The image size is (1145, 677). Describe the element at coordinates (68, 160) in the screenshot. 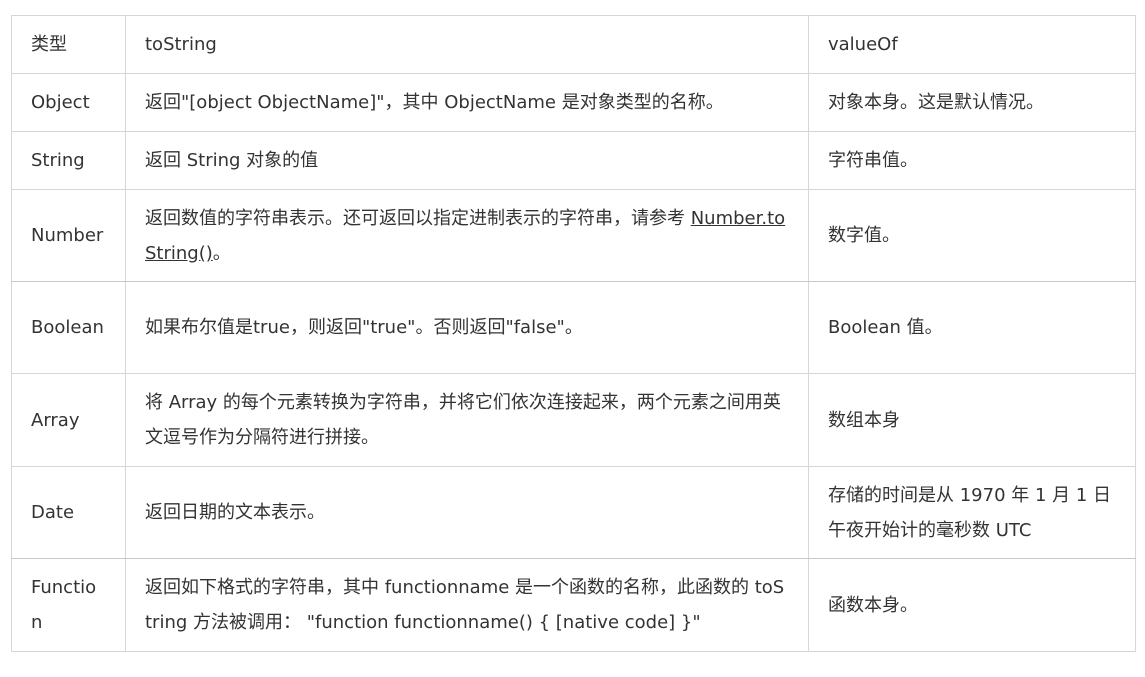

I see `cell-type: String` at that location.